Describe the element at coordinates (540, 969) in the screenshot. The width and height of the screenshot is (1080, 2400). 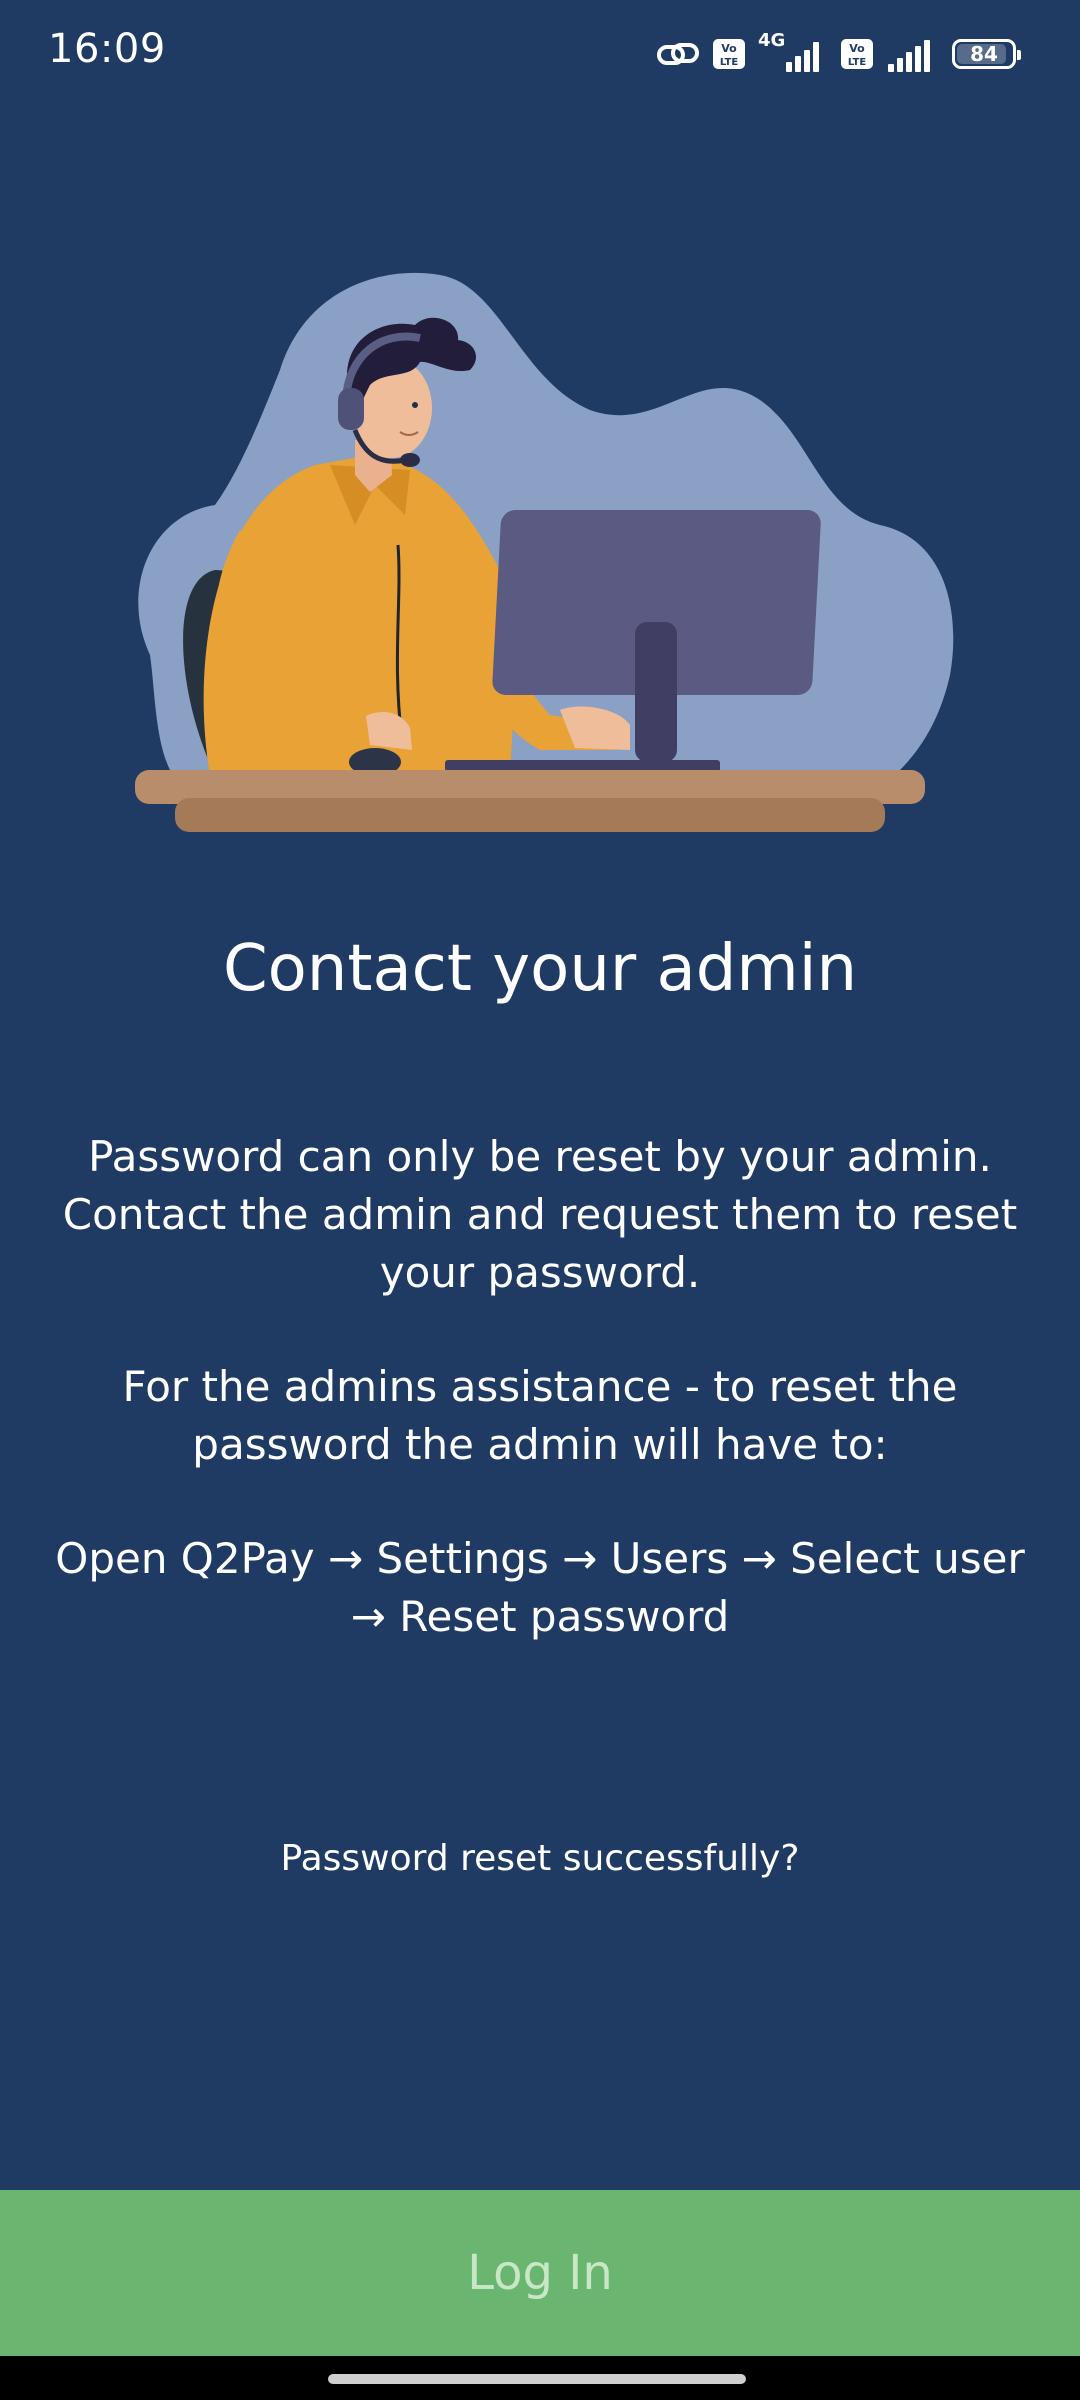
I see `page-title: Contact your admin` at that location.